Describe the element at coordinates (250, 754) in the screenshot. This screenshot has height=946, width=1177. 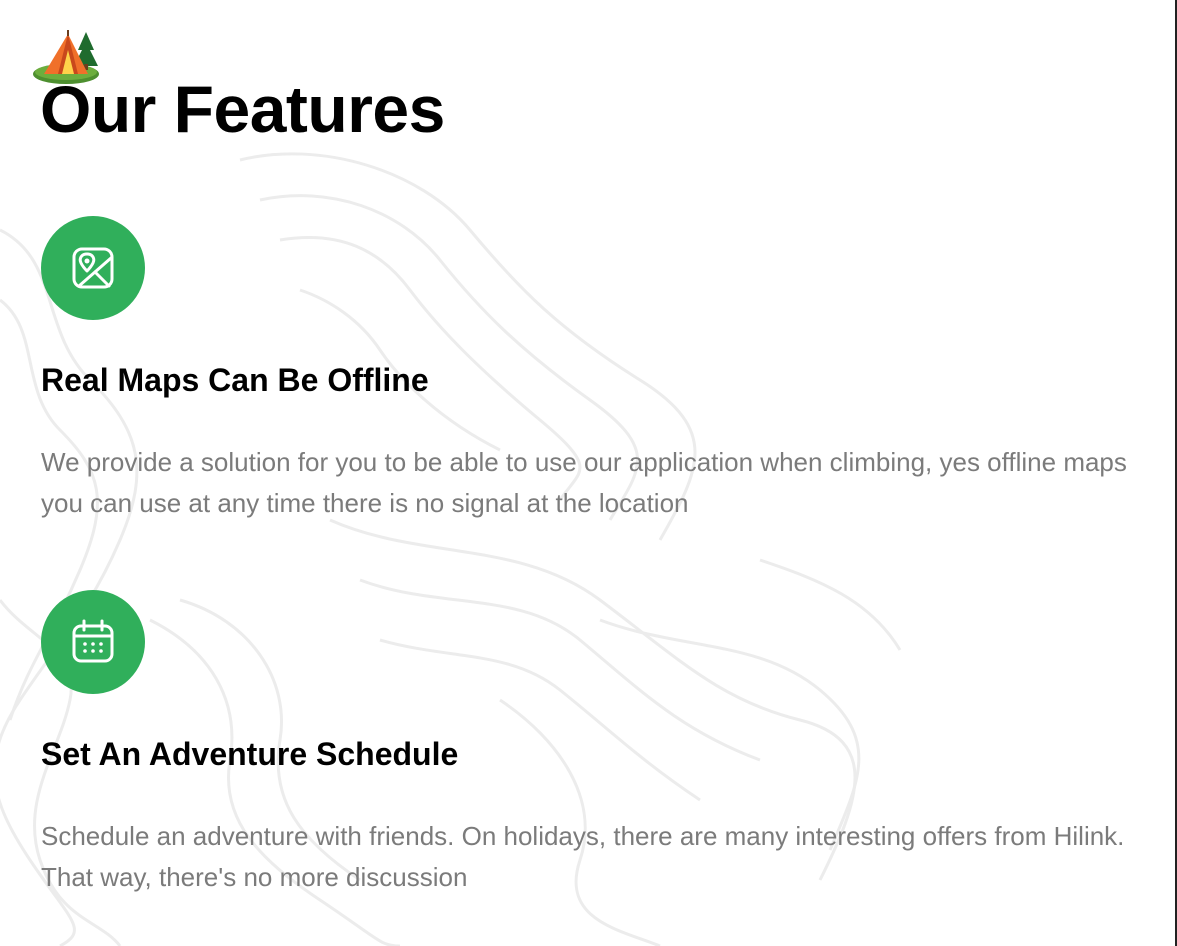
I see `feature-title: Set An Adventure Schedule` at that location.